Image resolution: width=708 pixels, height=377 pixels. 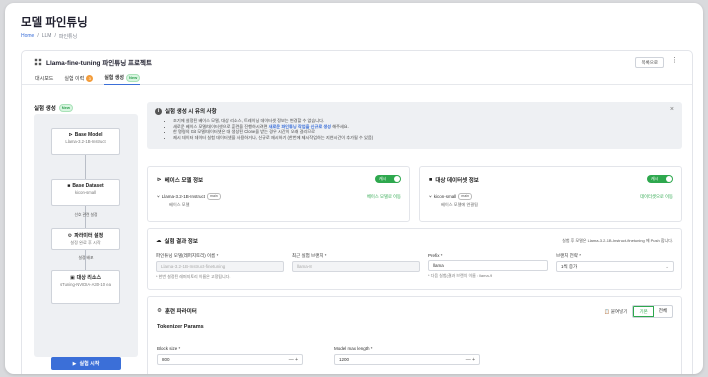 I want to click on breadcrumb-llm: LLM, so click(x=47, y=36).